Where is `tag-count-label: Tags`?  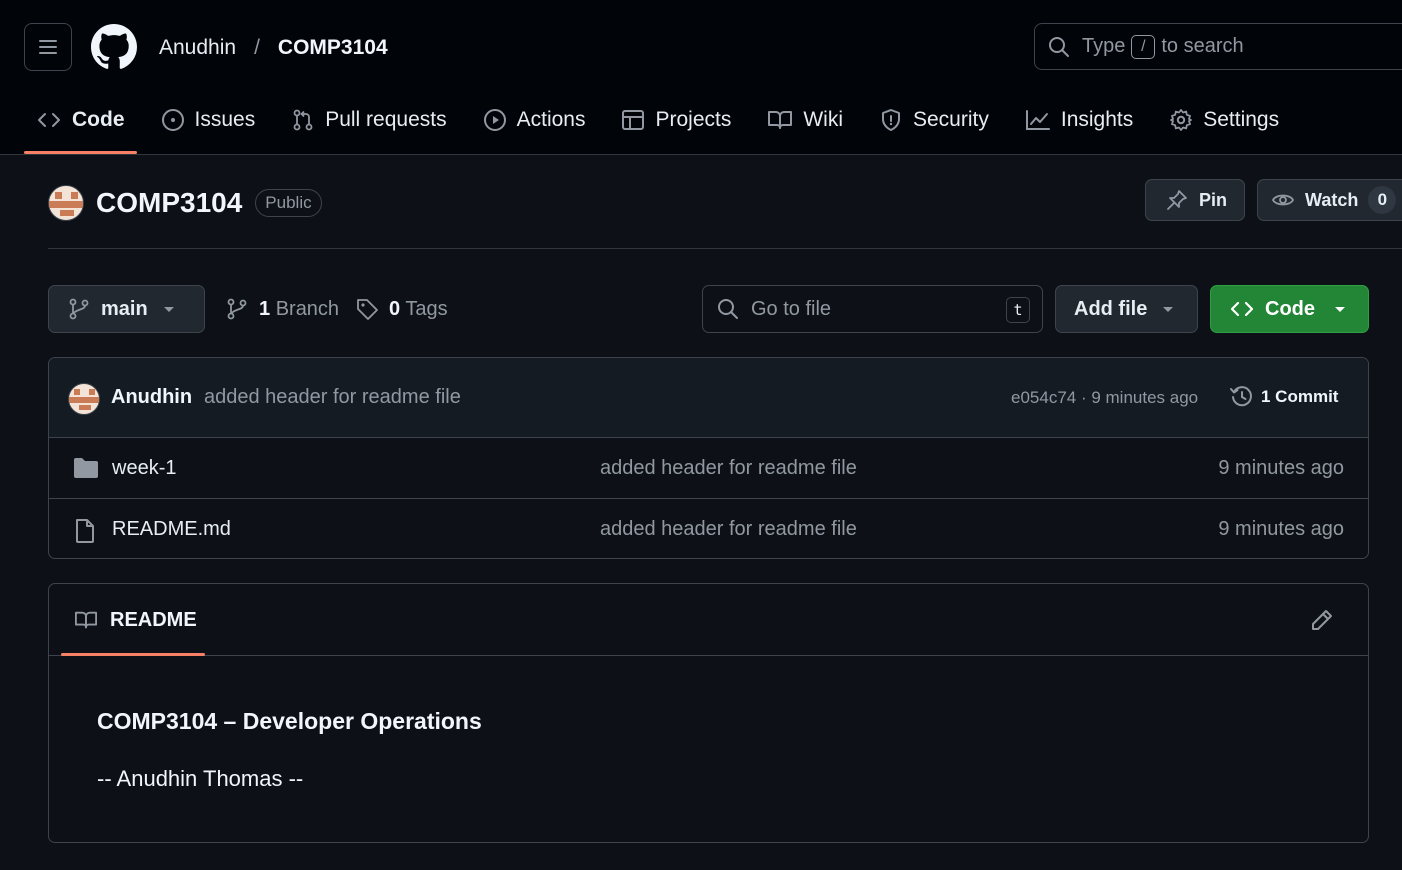 tag-count-label: Tags is located at coordinates (426, 308).